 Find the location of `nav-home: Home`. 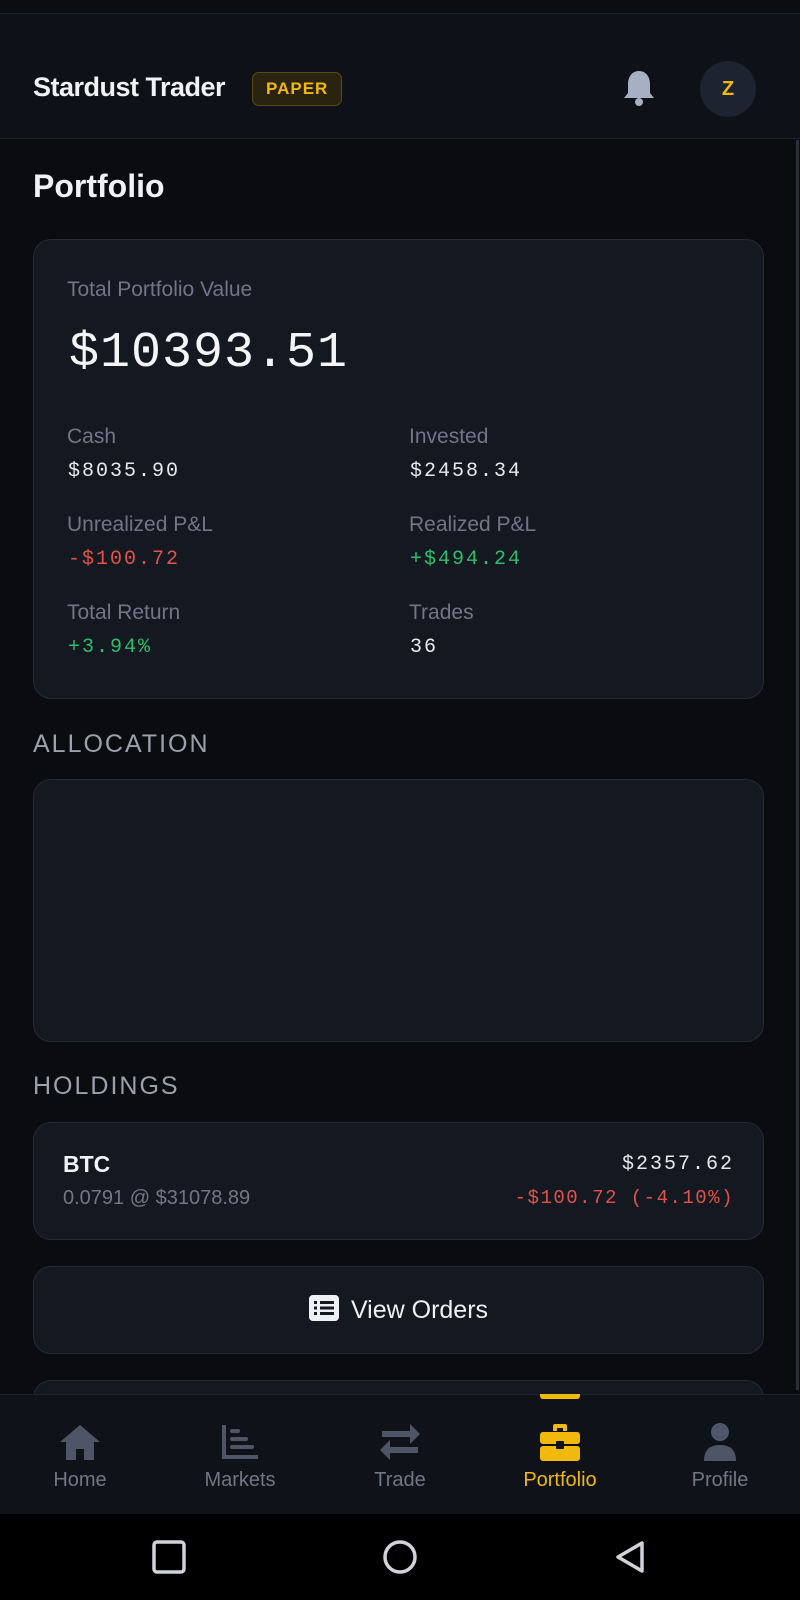

nav-home: Home is located at coordinates (80, 1455).